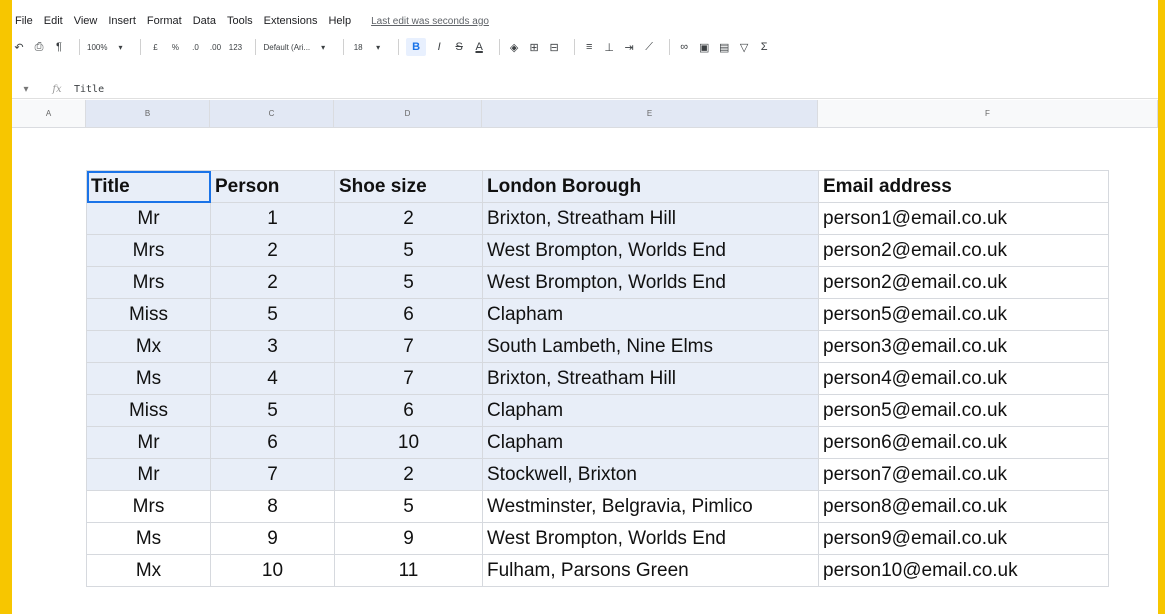 The image size is (1165, 614). Describe the element at coordinates (272, 113) in the screenshot. I see `column-header-c: C` at that location.